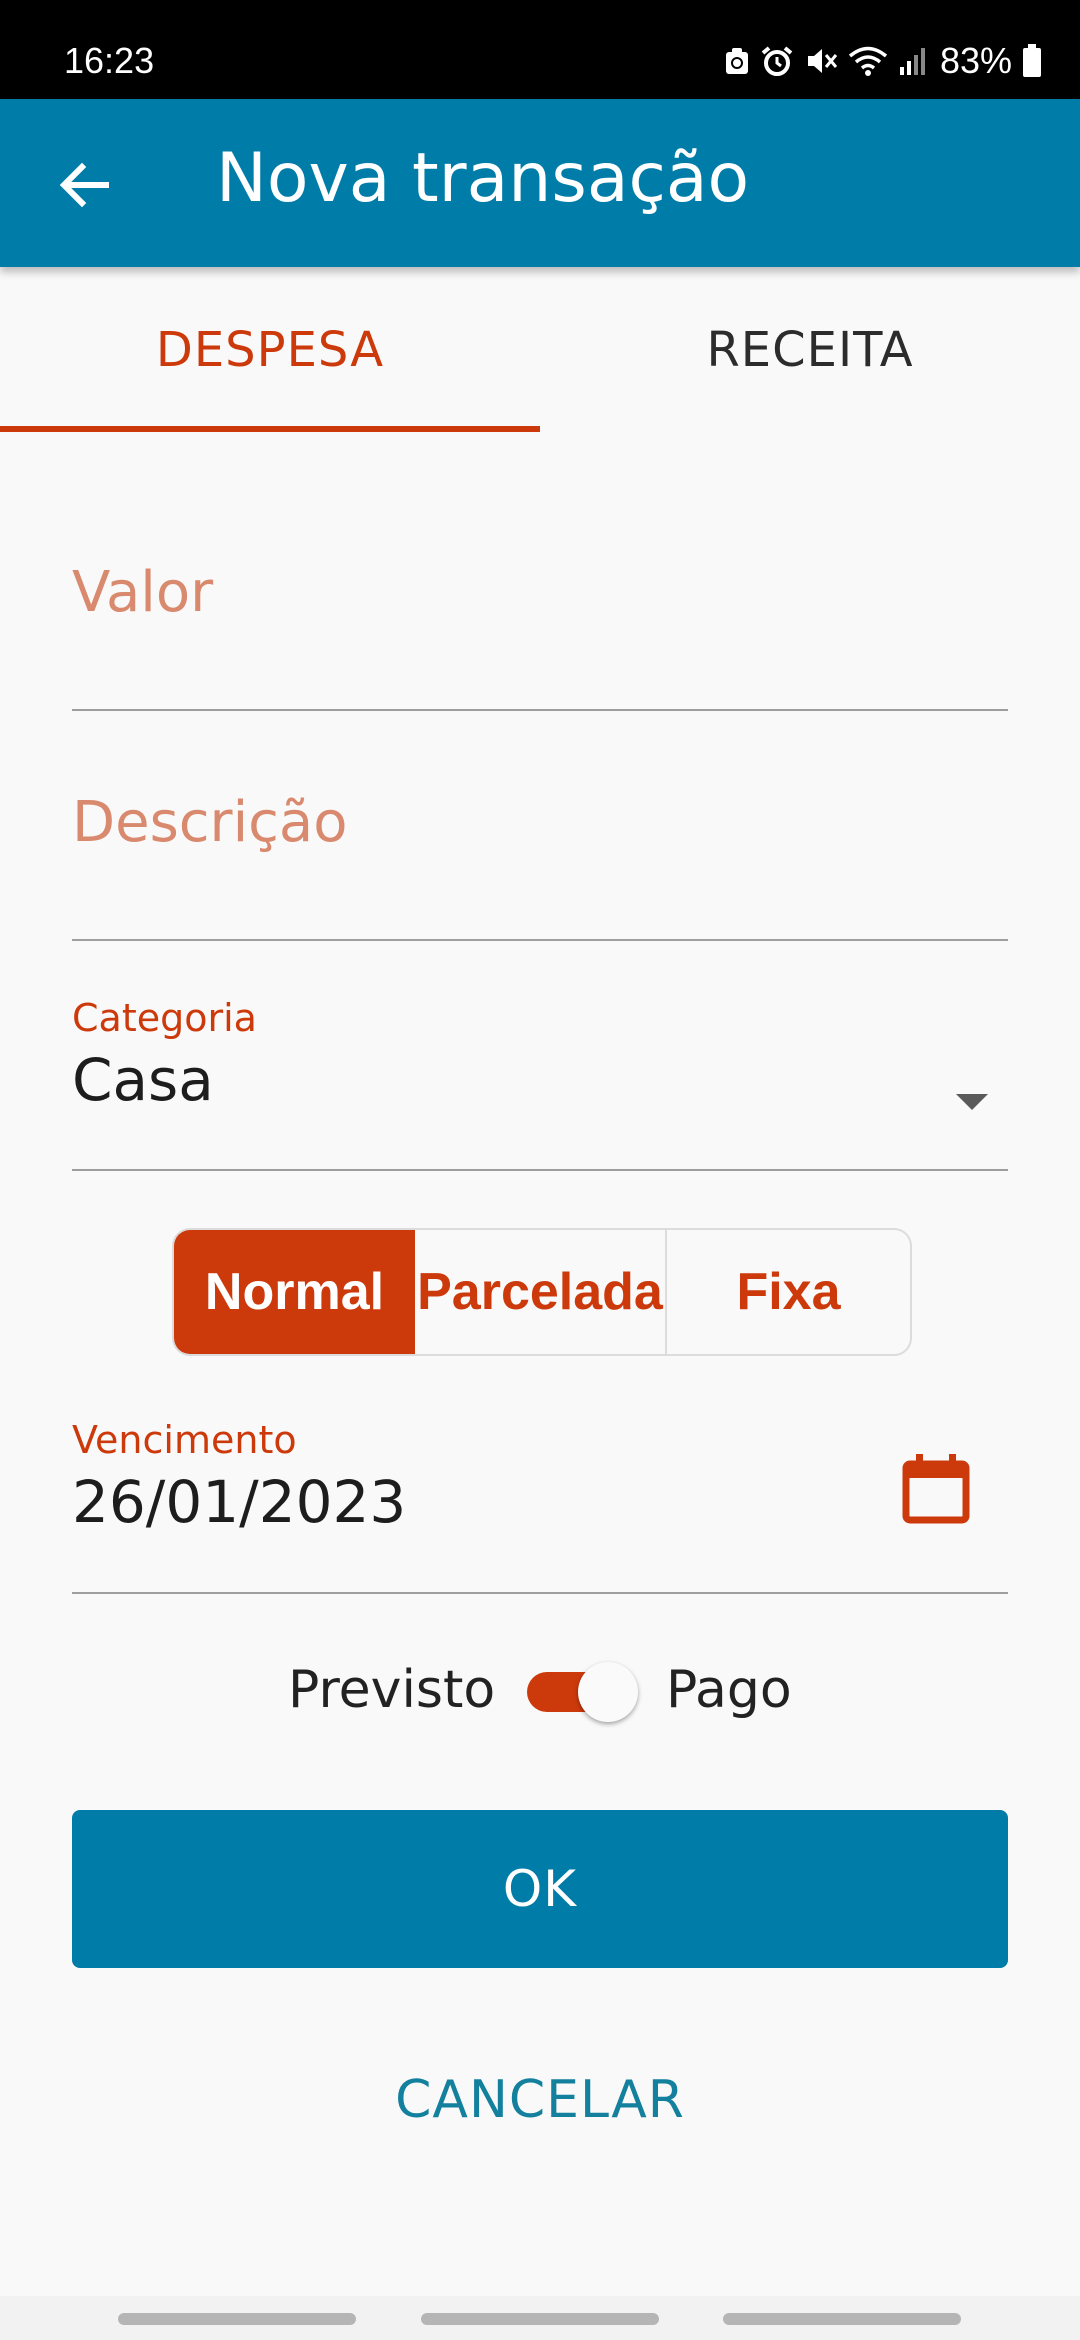 Image resolution: width=1080 pixels, height=2340 pixels. Describe the element at coordinates (184, 1440) in the screenshot. I see `vencimento-label: Vencimento` at that location.